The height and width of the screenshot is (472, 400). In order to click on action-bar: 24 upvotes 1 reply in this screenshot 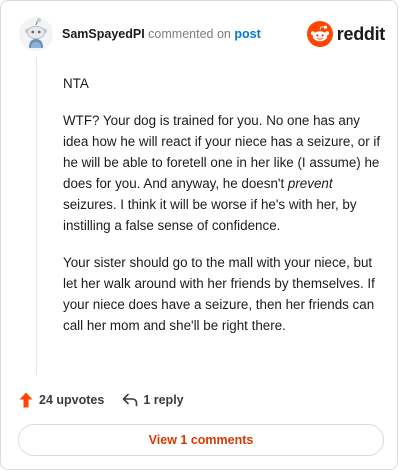, I will do `click(101, 400)`.